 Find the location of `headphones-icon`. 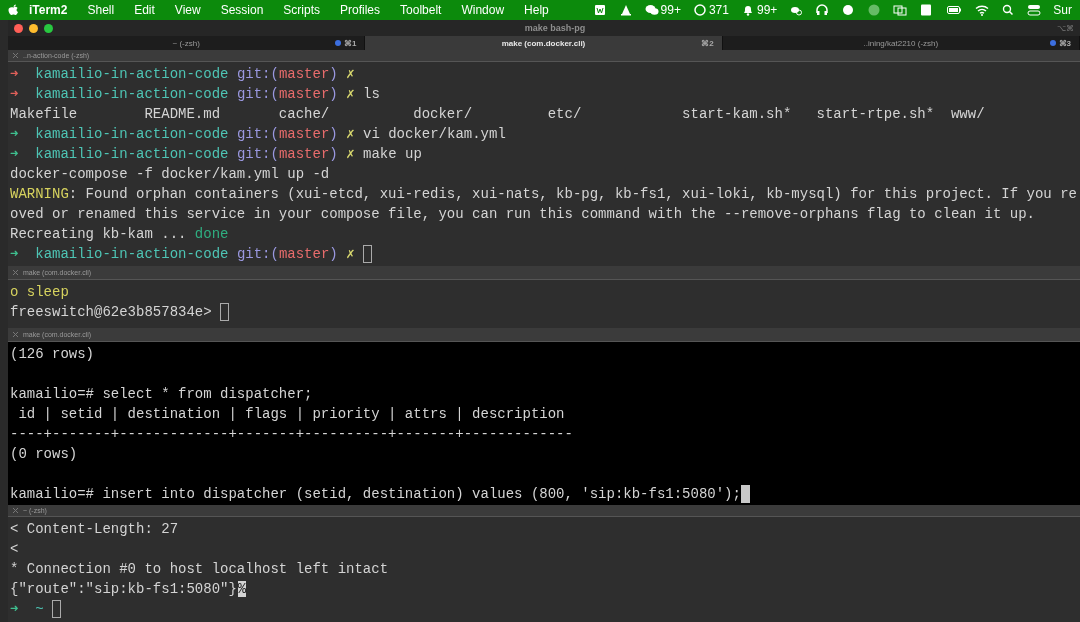

headphones-icon is located at coordinates (822, 10).